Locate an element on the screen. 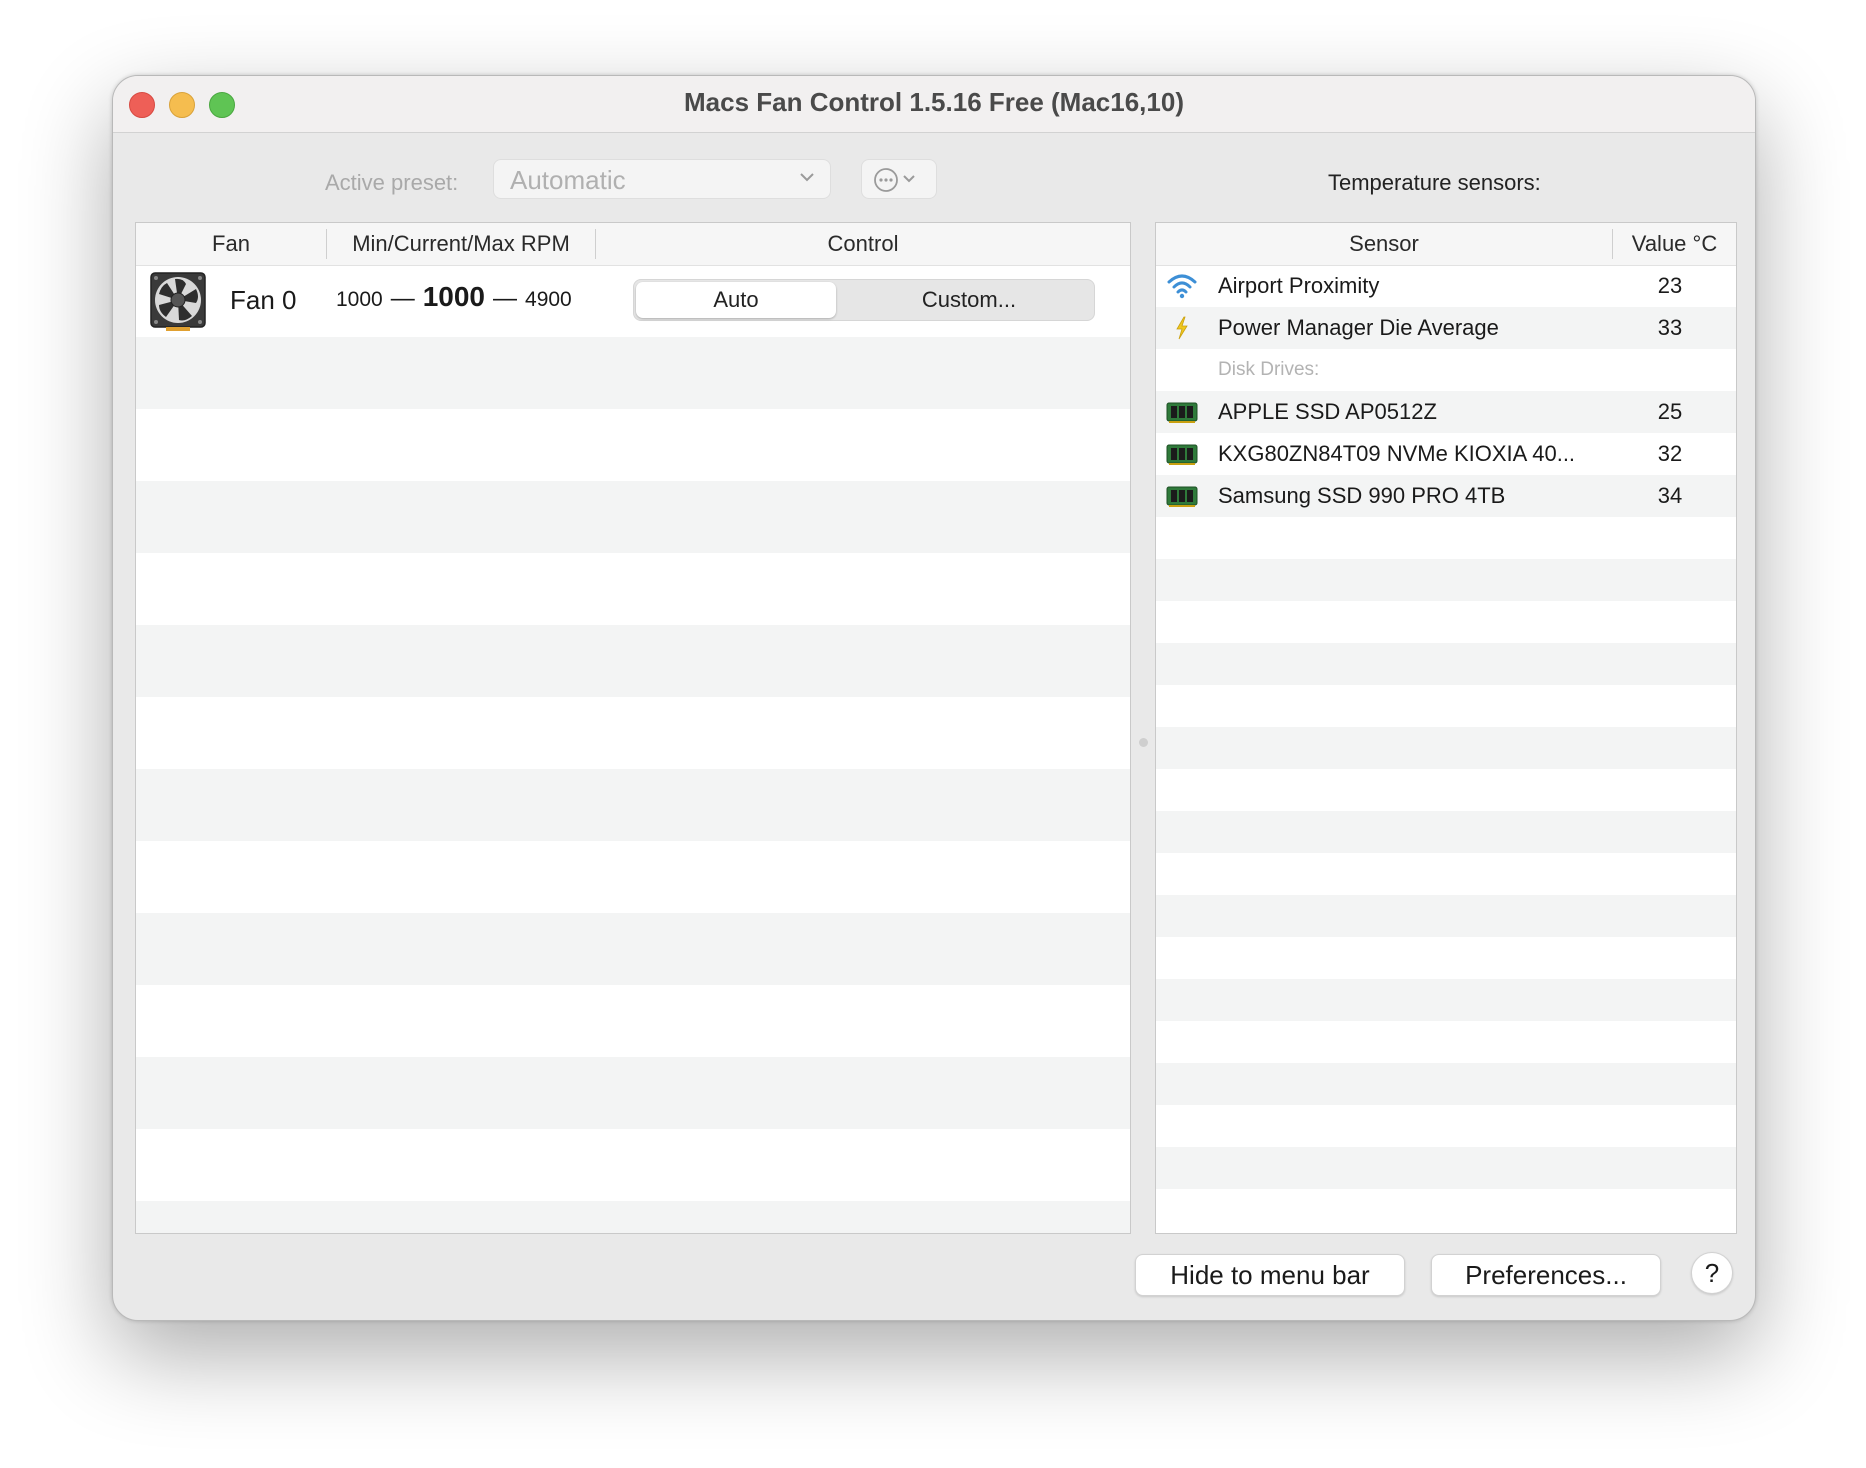 The width and height of the screenshot is (1866, 1468). preset-actions-button is located at coordinates (899, 179).